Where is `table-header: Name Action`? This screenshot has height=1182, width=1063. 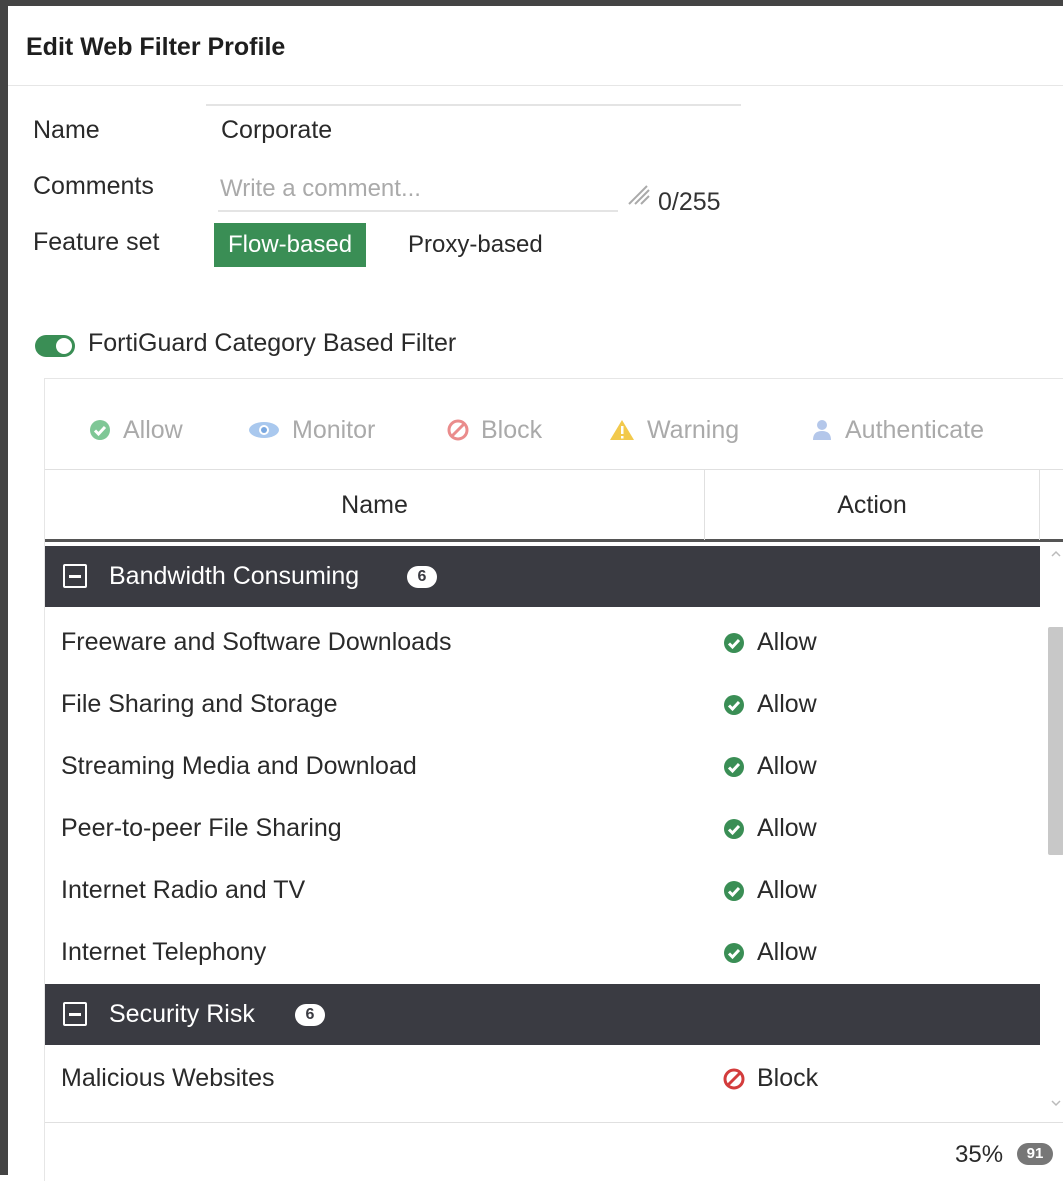
table-header: Name Action is located at coordinates (554, 505).